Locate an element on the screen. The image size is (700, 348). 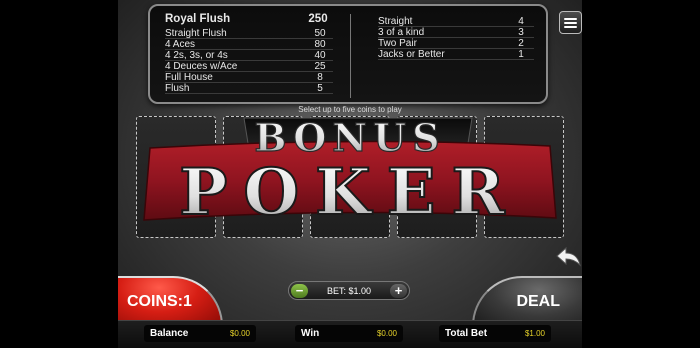
win-display: Win $0.00 is located at coordinates (349, 333).